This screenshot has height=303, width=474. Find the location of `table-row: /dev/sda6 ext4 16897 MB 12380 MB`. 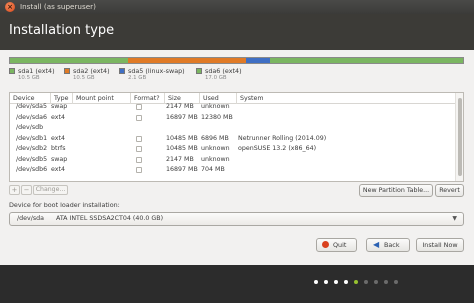

table-row: /dev/sda6 ext4 16897 MB 12380 MB is located at coordinates (233, 118).